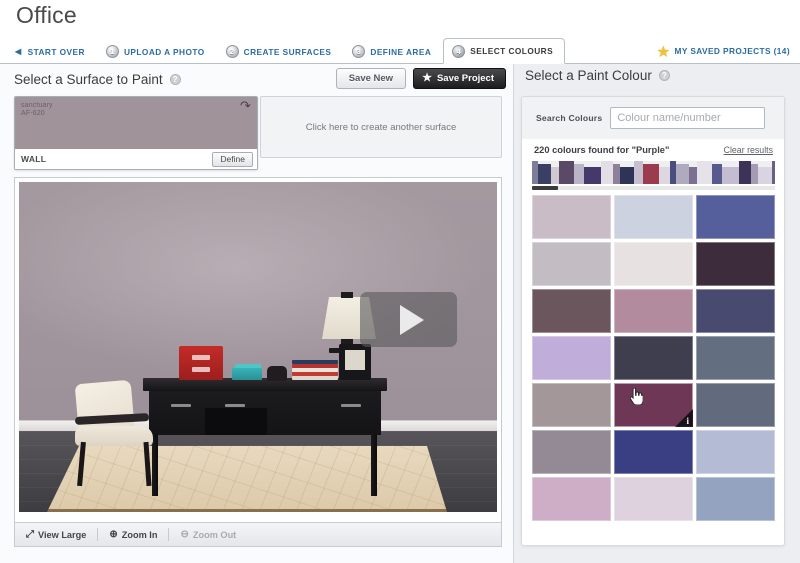 Image resolution: width=800 pixels, height=563 pixels. I want to click on surface-card-wall: sanctuary AF-620 ↶ WALL Define, so click(136, 133).